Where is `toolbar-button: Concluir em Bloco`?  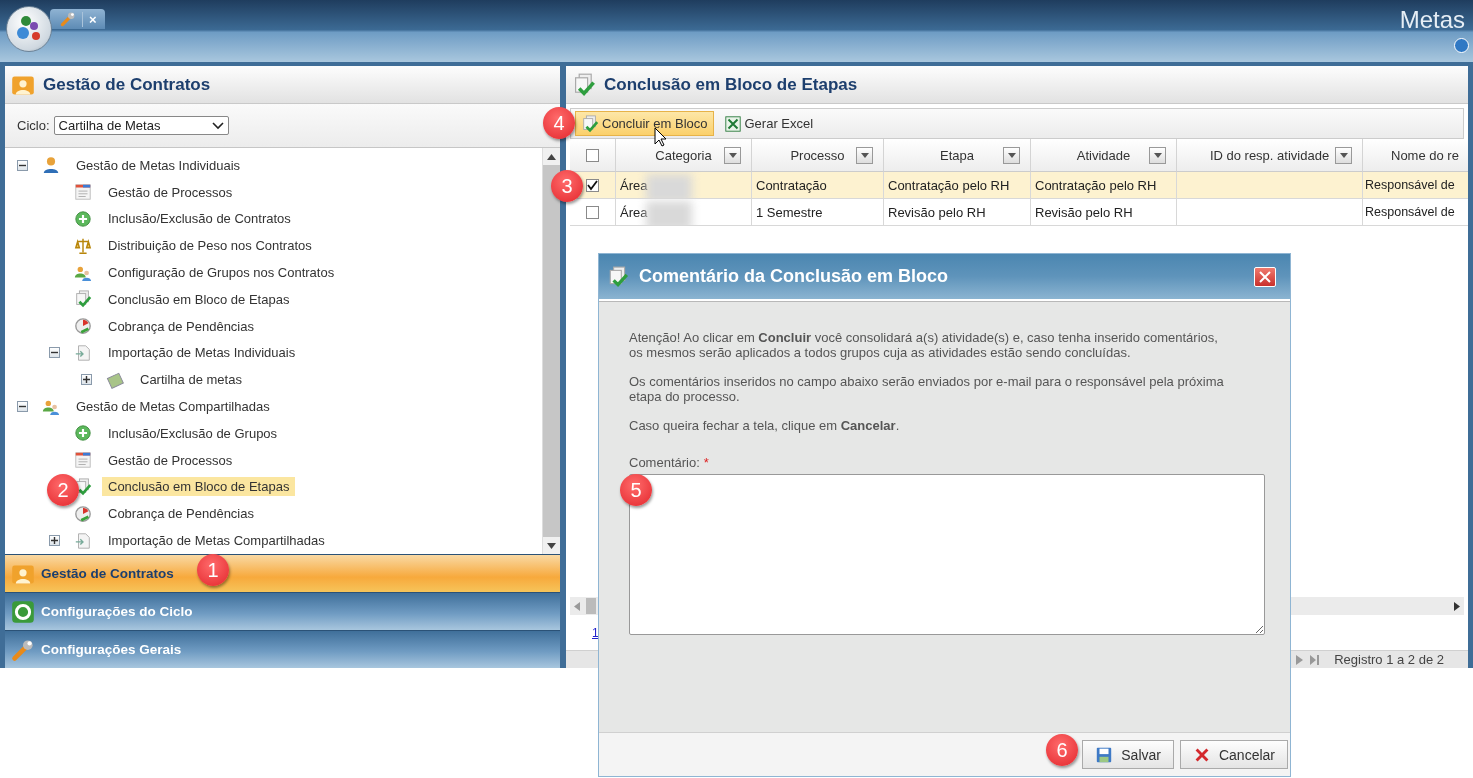 toolbar-button: Concluir em Bloco is located at coordinates (644, 123).